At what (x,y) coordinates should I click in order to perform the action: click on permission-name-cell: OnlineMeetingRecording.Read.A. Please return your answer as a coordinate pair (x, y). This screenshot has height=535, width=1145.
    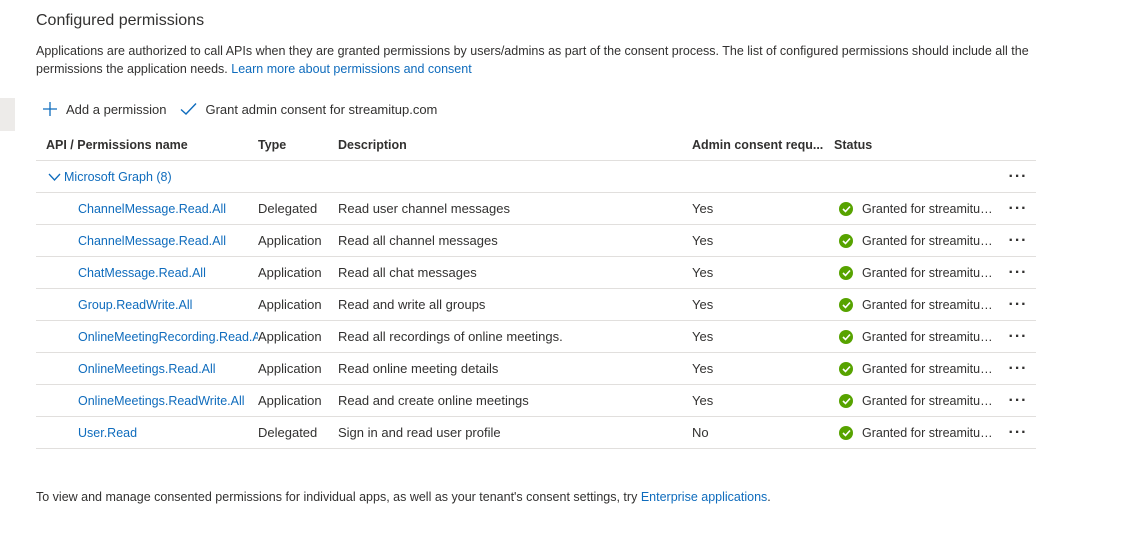
    Looking at the image, I should click on (168, 336).